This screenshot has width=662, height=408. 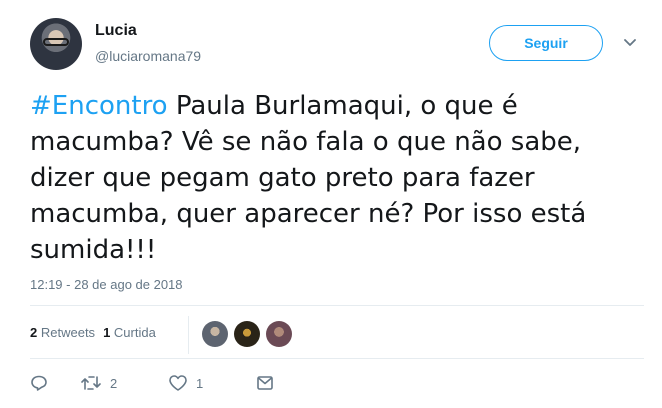 What do you see at coordinates (107, 332) in the screenshot?
I see `likes-count: 1` at bounding box center [107, 332].